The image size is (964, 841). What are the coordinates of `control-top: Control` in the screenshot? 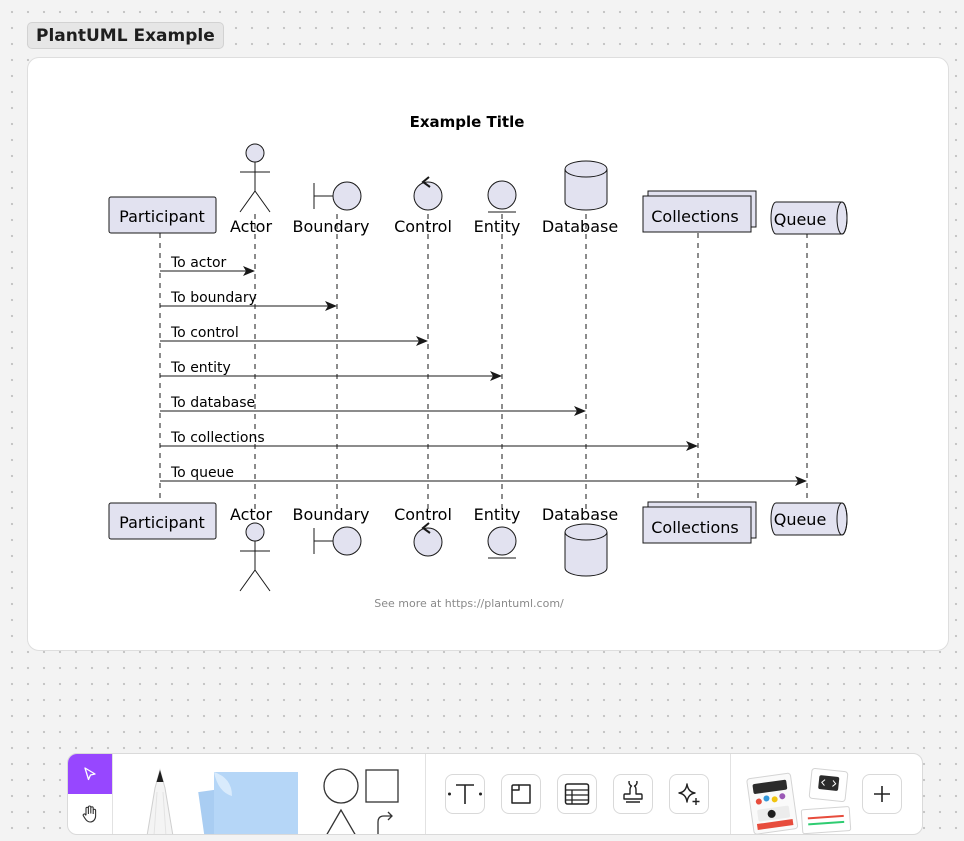 It's located at (423, 206).